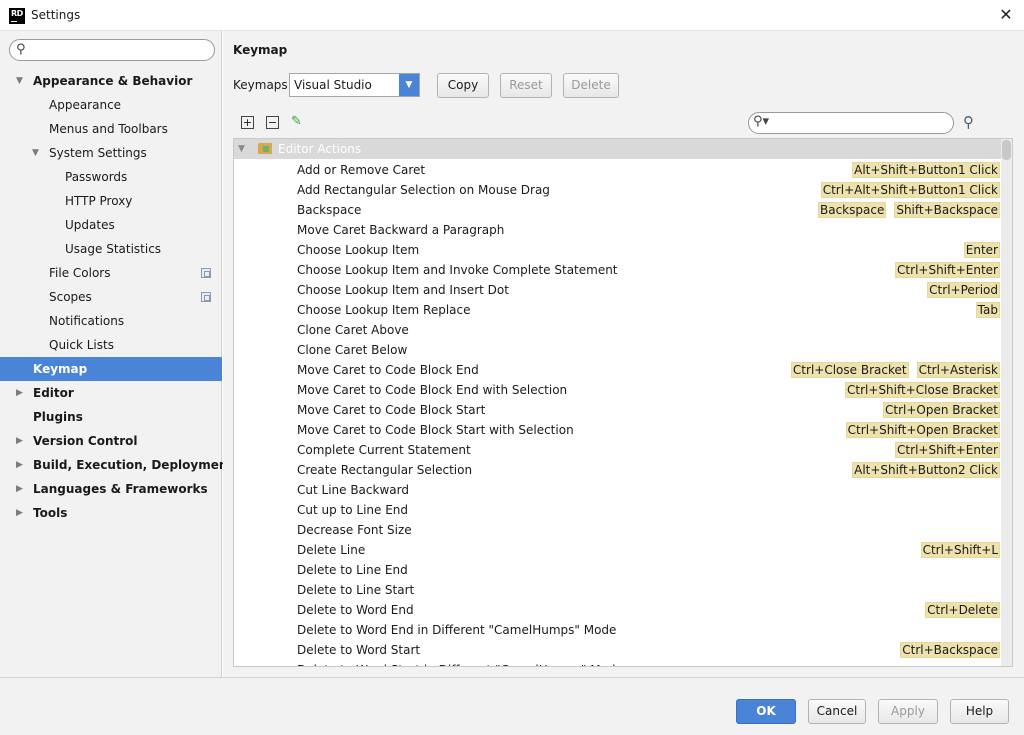 This screenshot has height=735, width=1024. What do you see at coordinates (111, 81) in the screenshot?
I see `sidebar-item-appearance-behavior: ▼ Appearance & Behavior` at bounding box center [111, 81].